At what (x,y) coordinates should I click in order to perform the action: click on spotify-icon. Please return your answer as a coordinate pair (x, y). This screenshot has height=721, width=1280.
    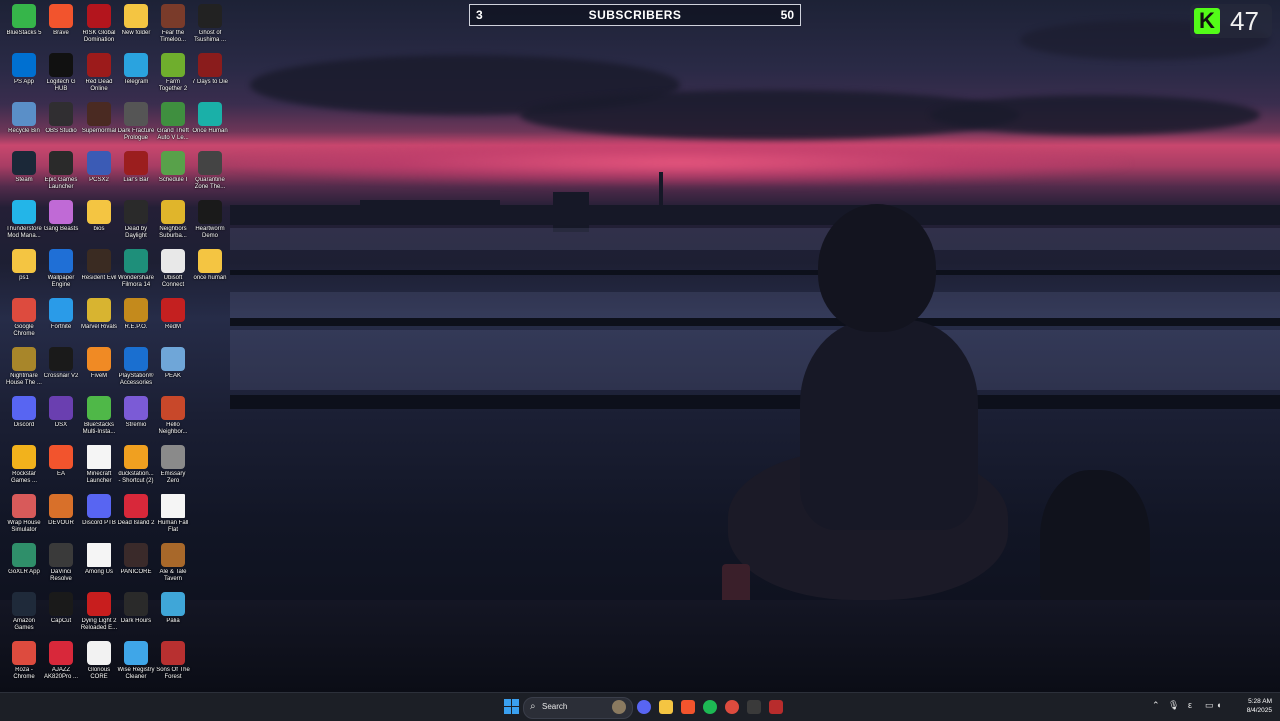
    Looking at the image, I should click on (710, 707).